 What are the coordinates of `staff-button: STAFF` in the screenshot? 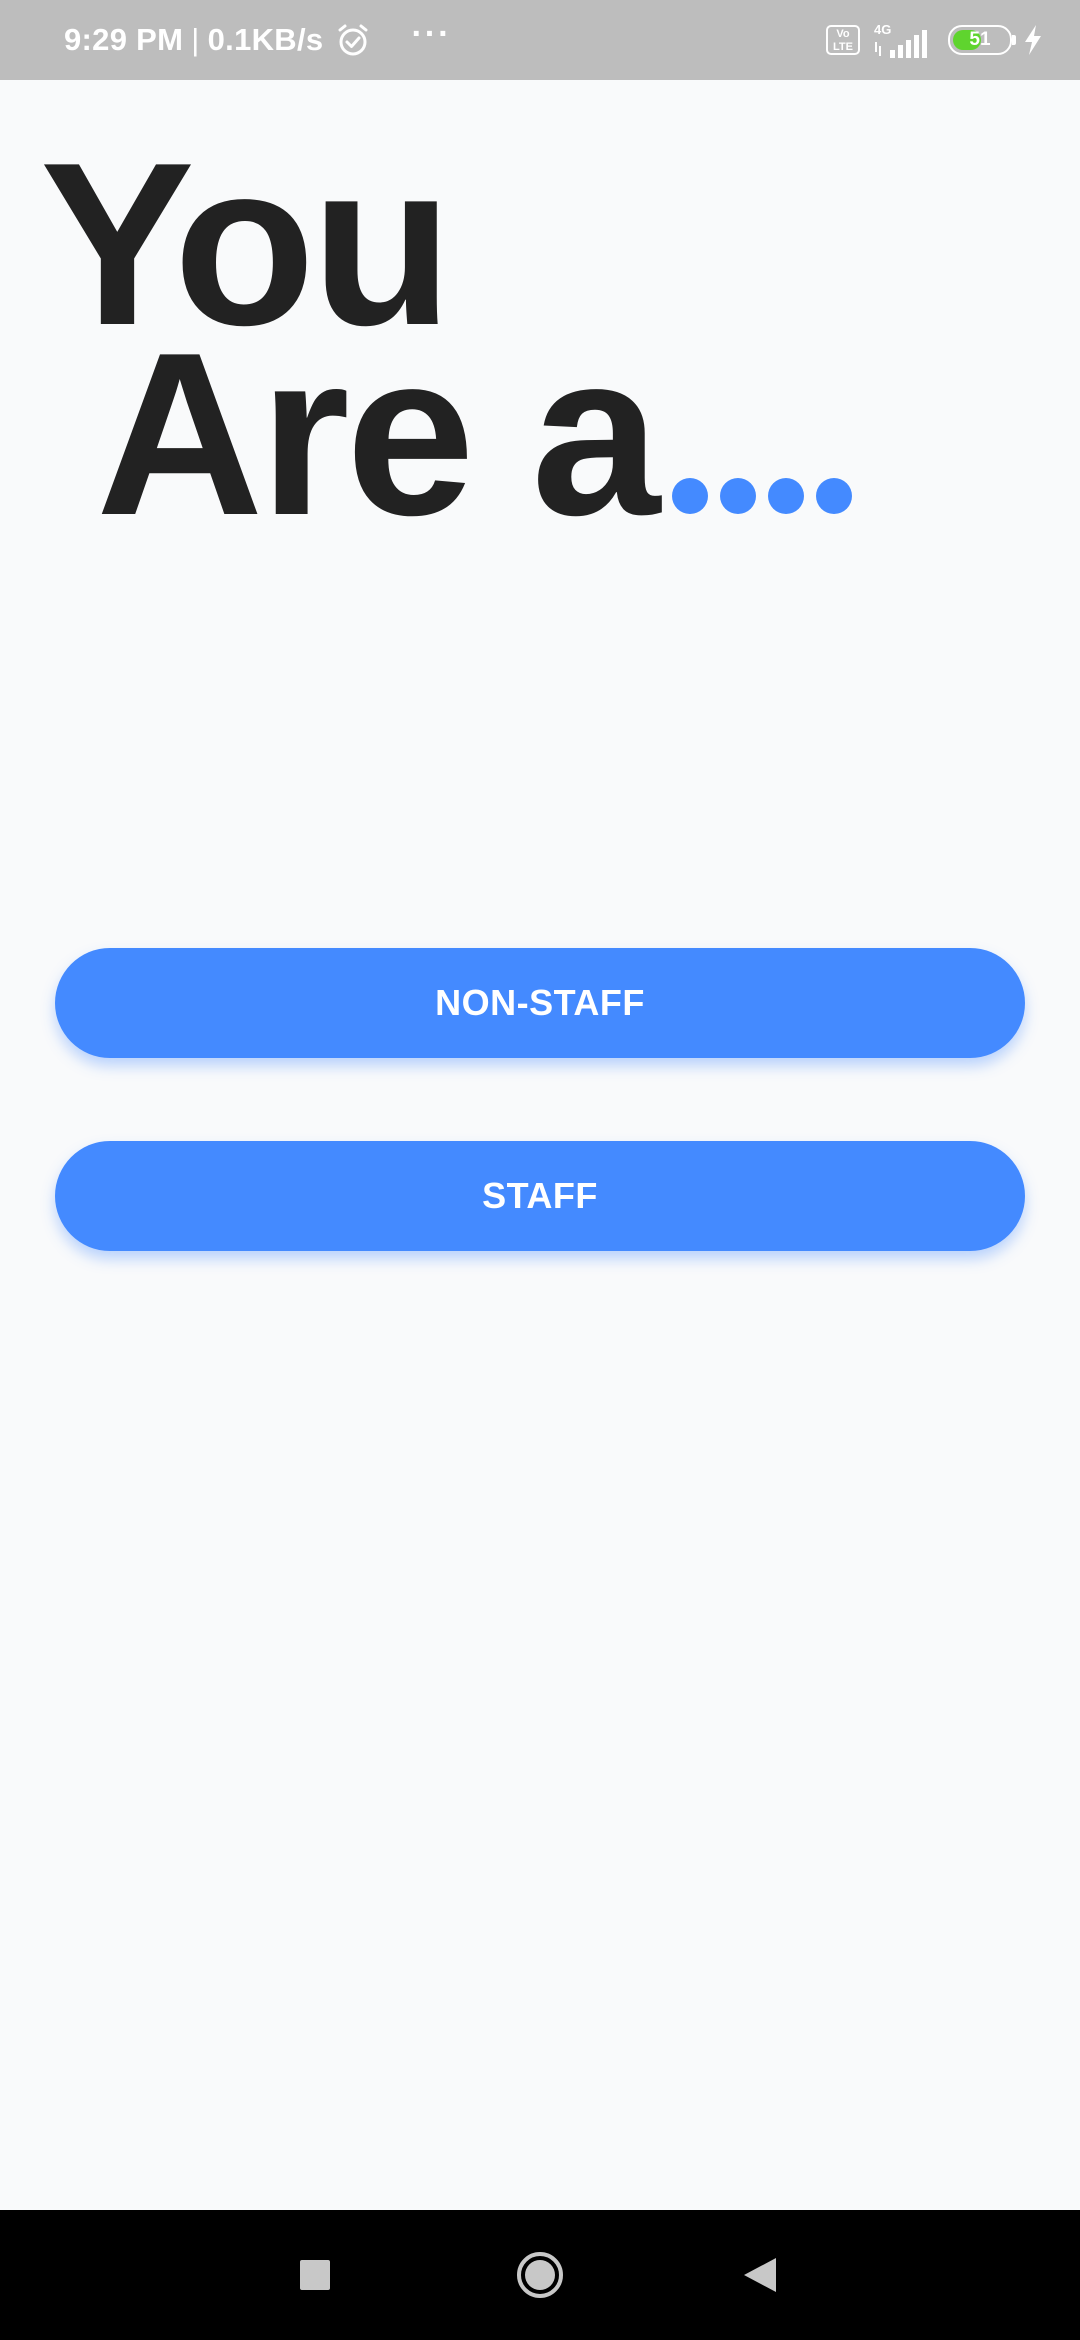 It's located at (540, 1196).